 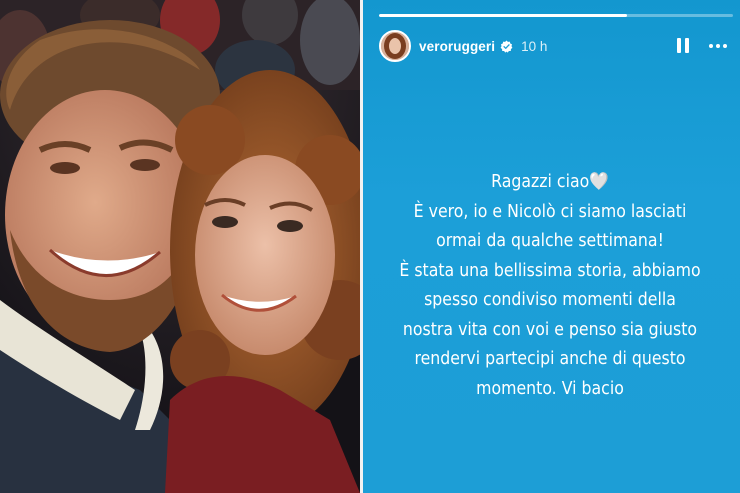 I want to click on avatar-image, so click(x=395, y=46).